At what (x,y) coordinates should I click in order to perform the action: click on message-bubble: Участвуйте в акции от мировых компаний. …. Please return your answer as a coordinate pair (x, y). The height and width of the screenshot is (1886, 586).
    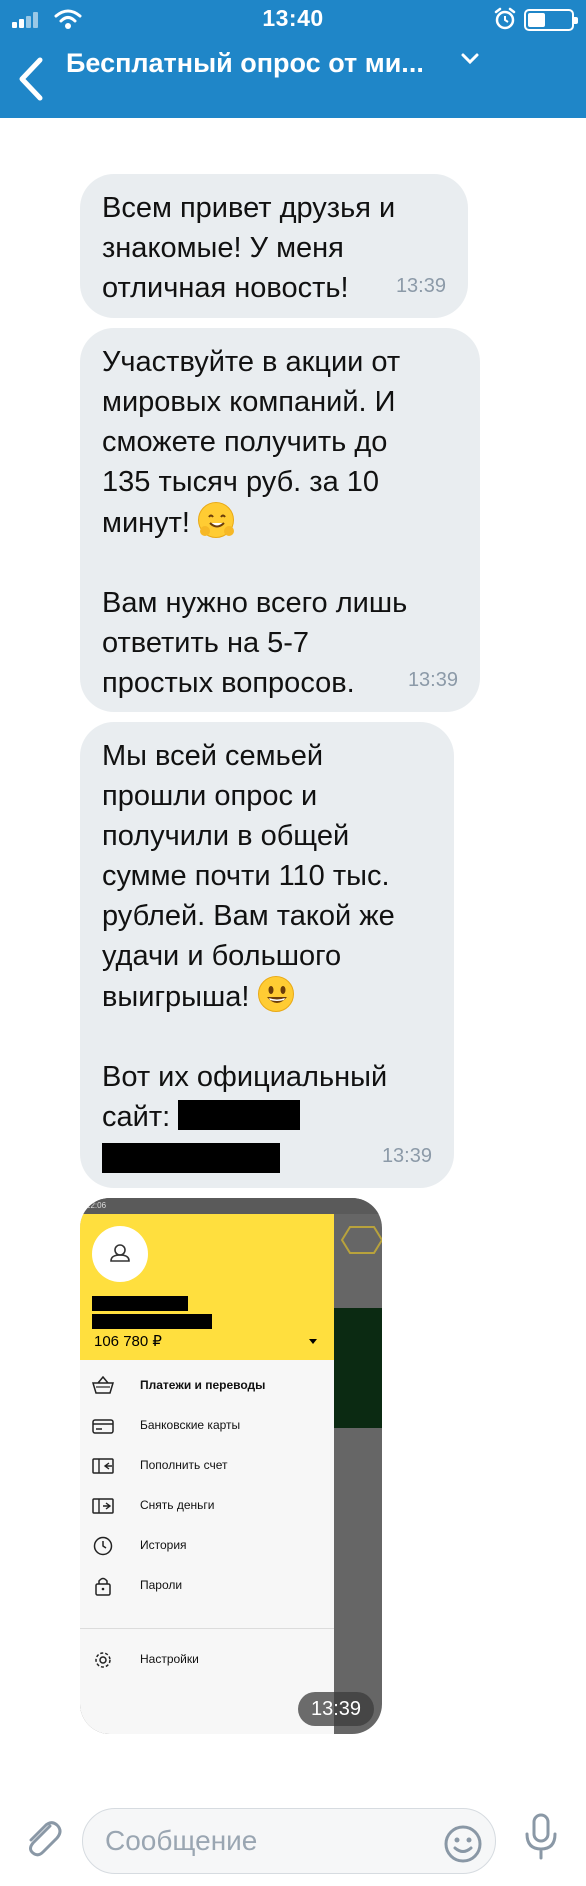
    Looking at the image, I should click on (280, 520).